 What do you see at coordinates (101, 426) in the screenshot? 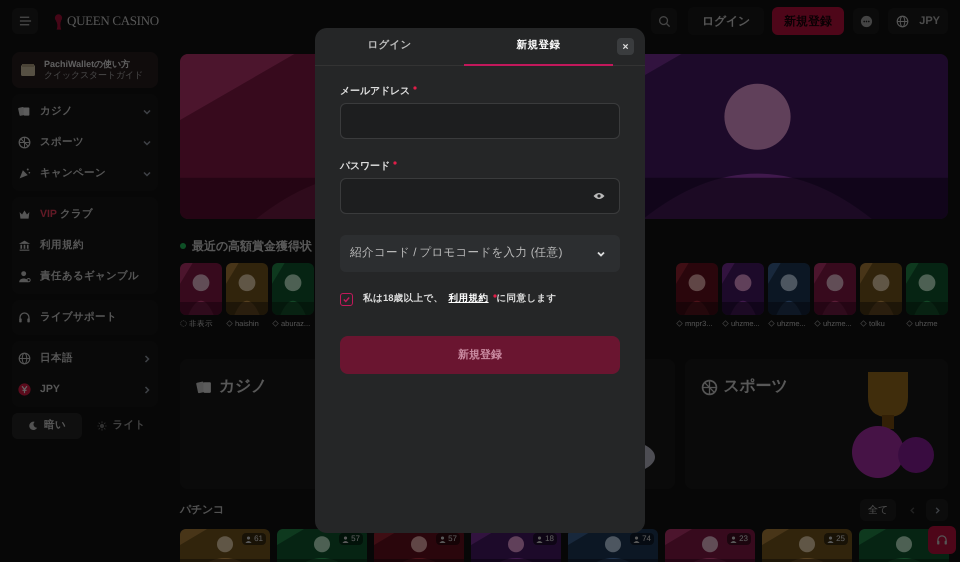
I see `sun-icon` at bounding box center [101, 426].